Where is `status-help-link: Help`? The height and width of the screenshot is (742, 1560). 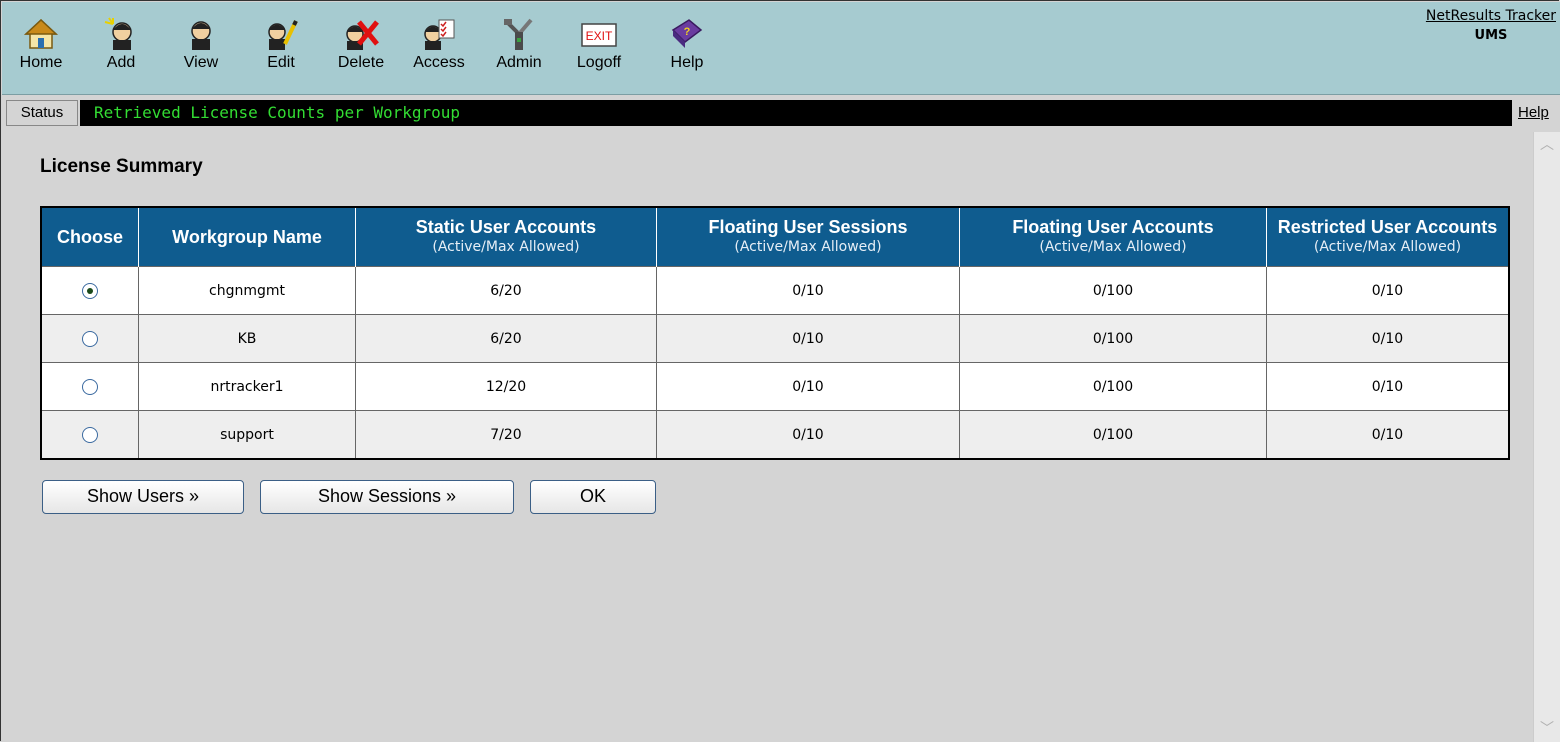
status-help-link: Help is located at coordinates (1535, 113).